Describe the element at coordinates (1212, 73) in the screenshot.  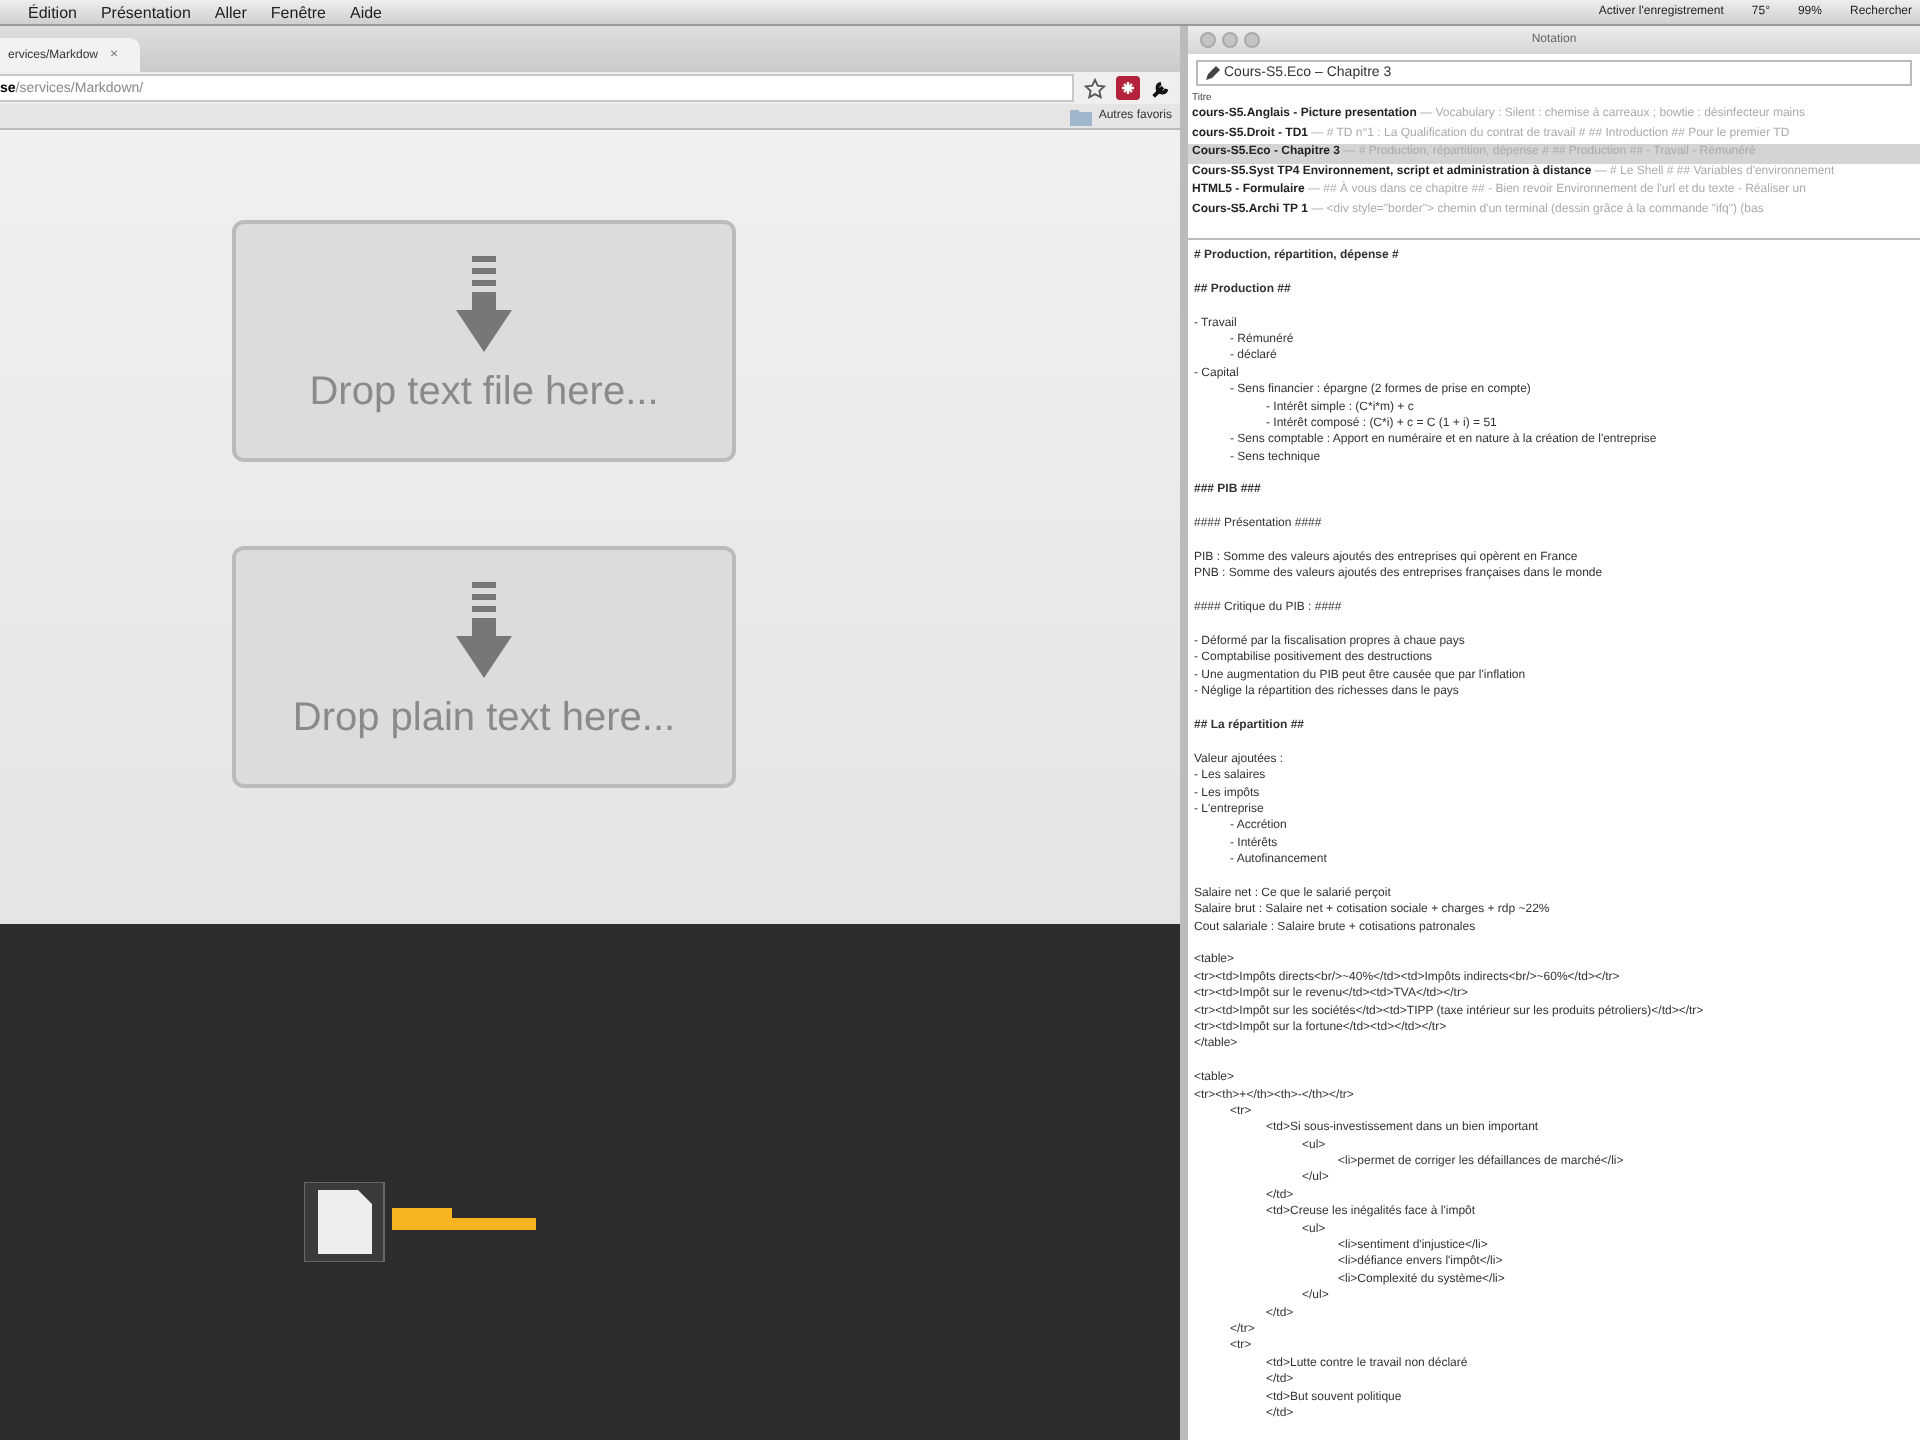
I see `pencil-icon` at that location.